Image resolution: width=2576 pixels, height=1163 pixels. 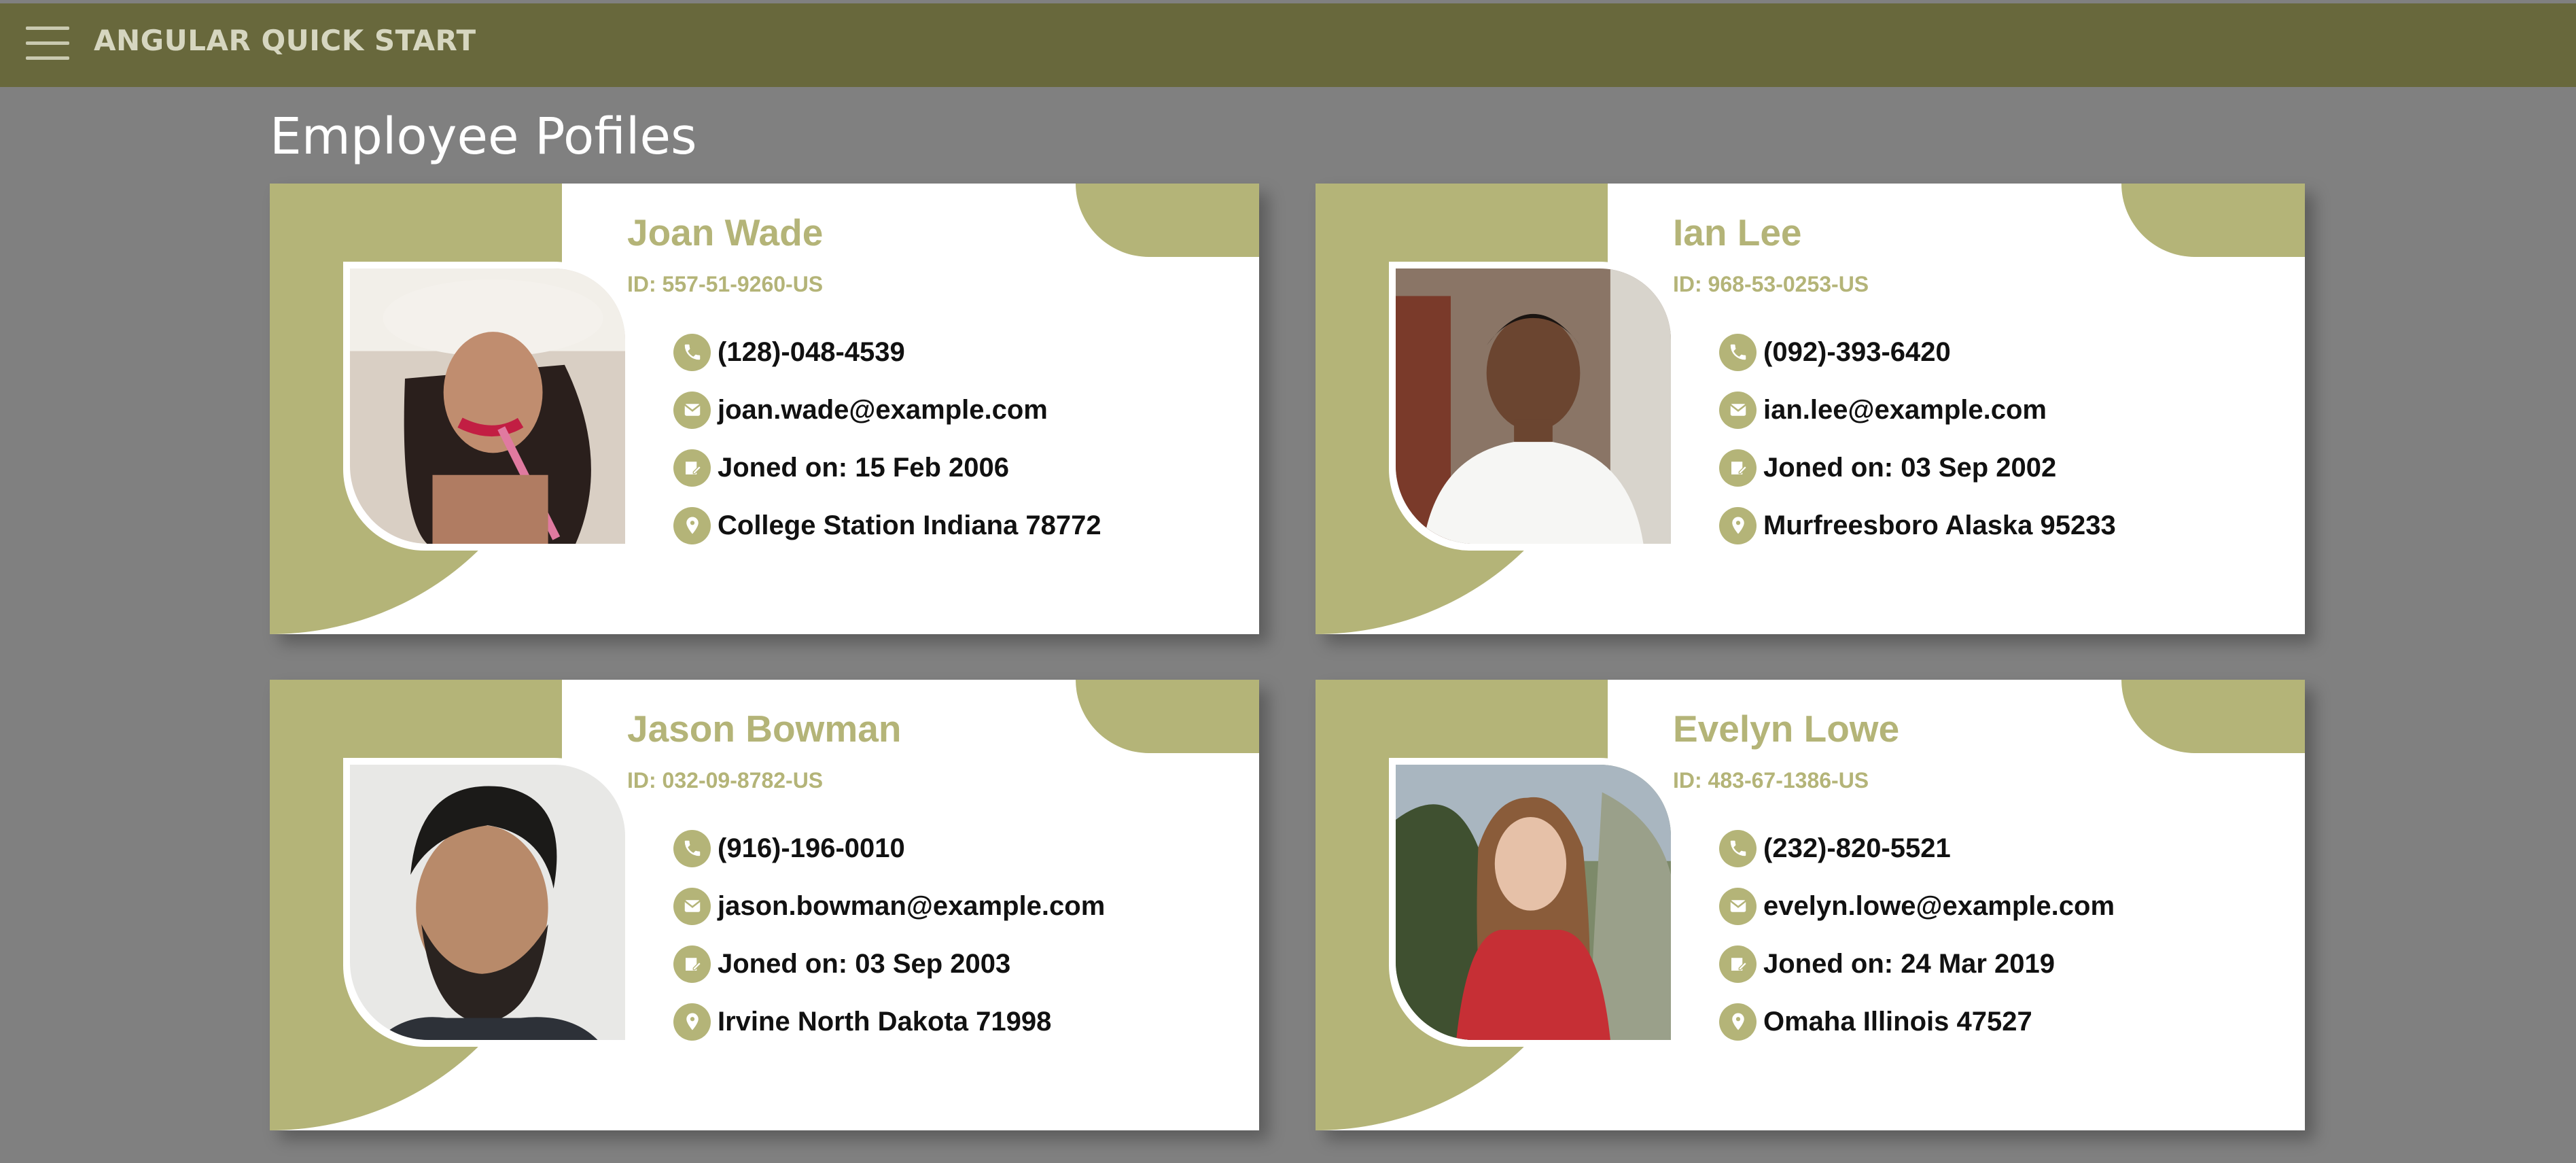 I want to click on employee-name: Evelyn Lowe, so click(x=1786, y=729).